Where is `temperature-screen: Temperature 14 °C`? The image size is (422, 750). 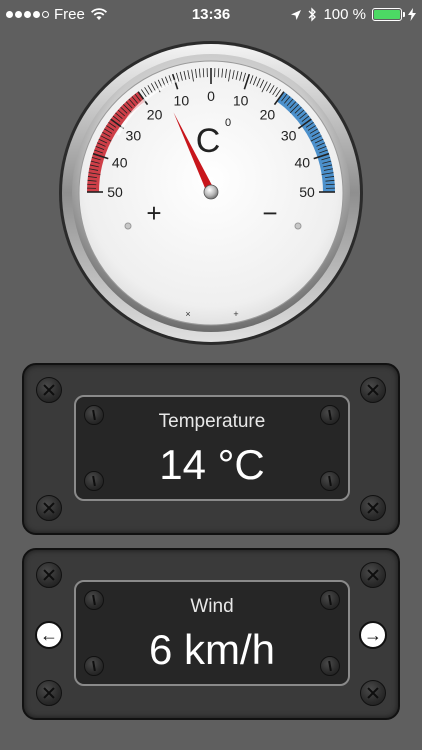 temperature-screen: Temperature 14 °C is located at coordinates (212, 448).